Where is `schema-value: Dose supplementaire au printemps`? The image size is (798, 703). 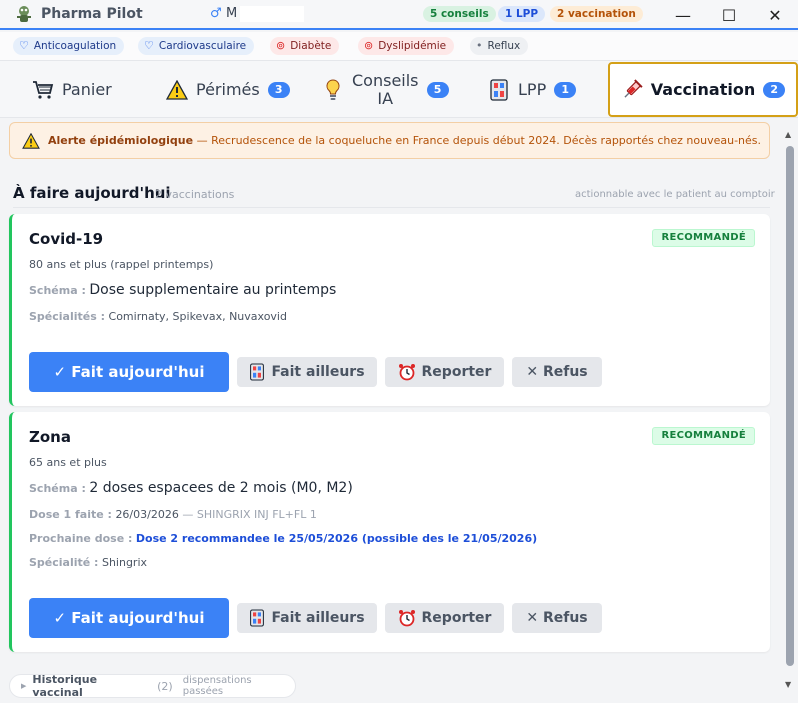 schema-value: Dose supplementaire au printemps is located at coordinates (213, 290).